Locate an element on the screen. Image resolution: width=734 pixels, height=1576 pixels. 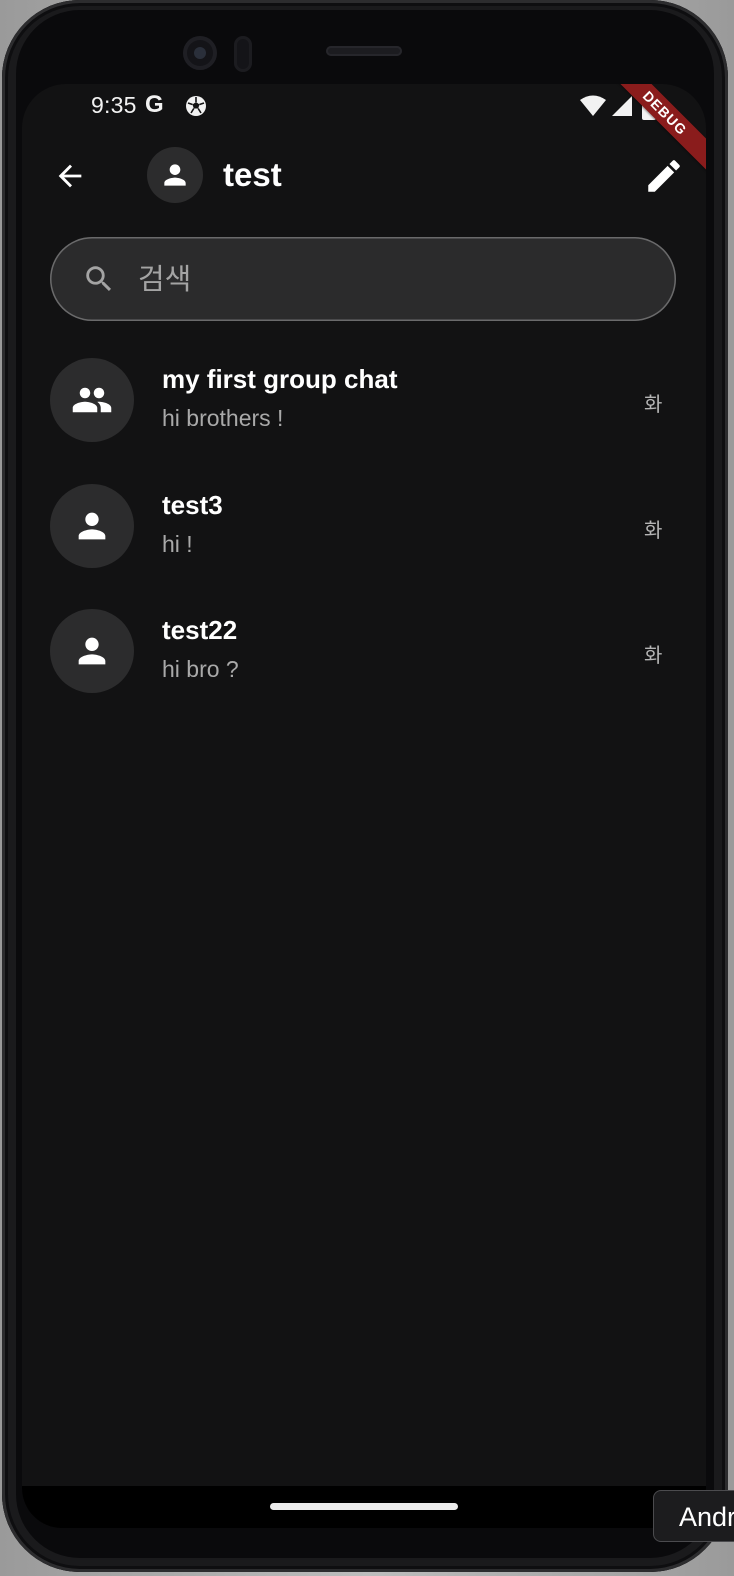
soccer-ball-icon is located at coordinates (196, 106).